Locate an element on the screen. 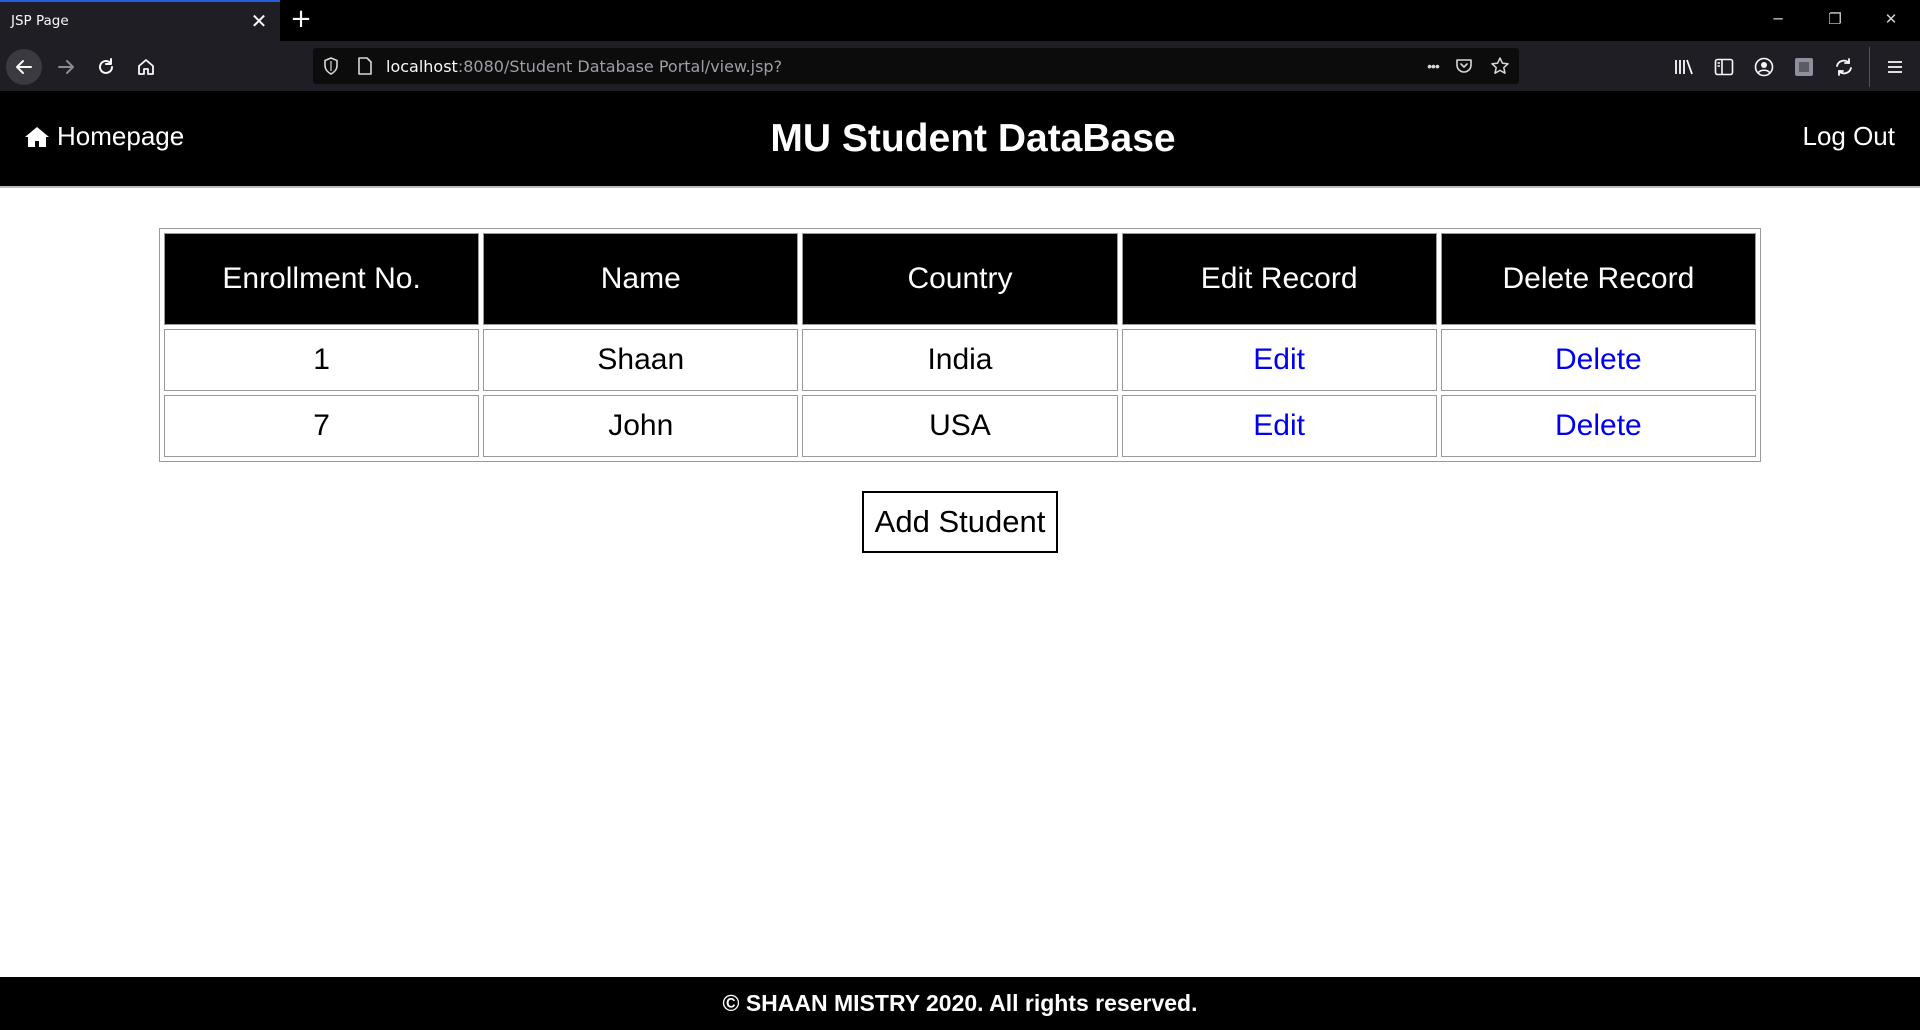 The height and width of the screenshot is (1030, 1920). add-student-button: Add Student is located at coordinates (960, 522).